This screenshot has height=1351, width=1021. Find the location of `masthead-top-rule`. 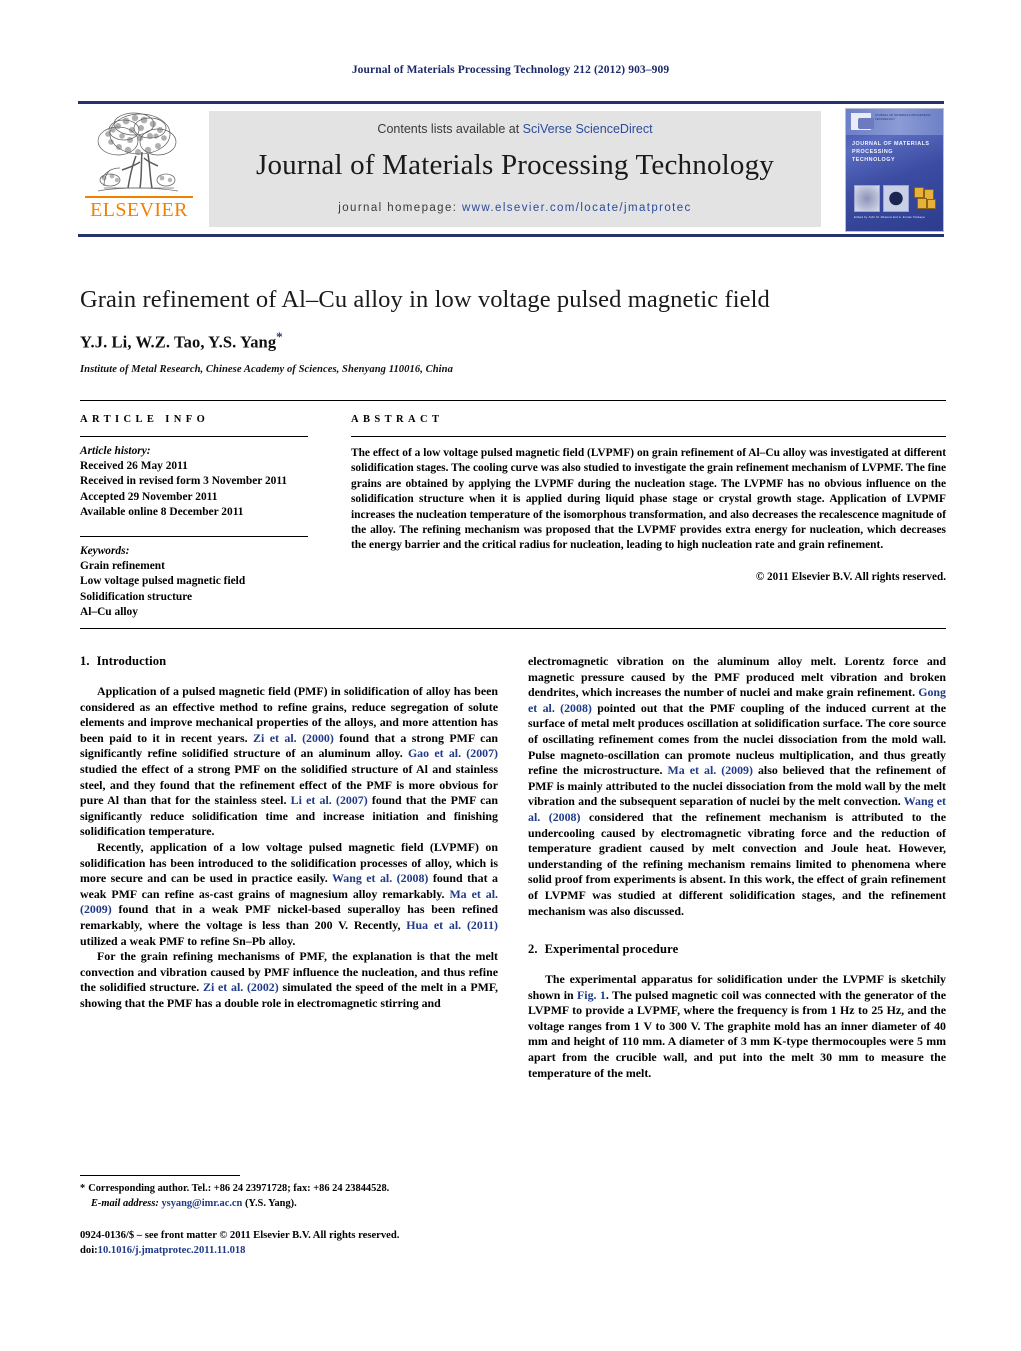

masthead-top-rule is located at coordinates (511, 102).